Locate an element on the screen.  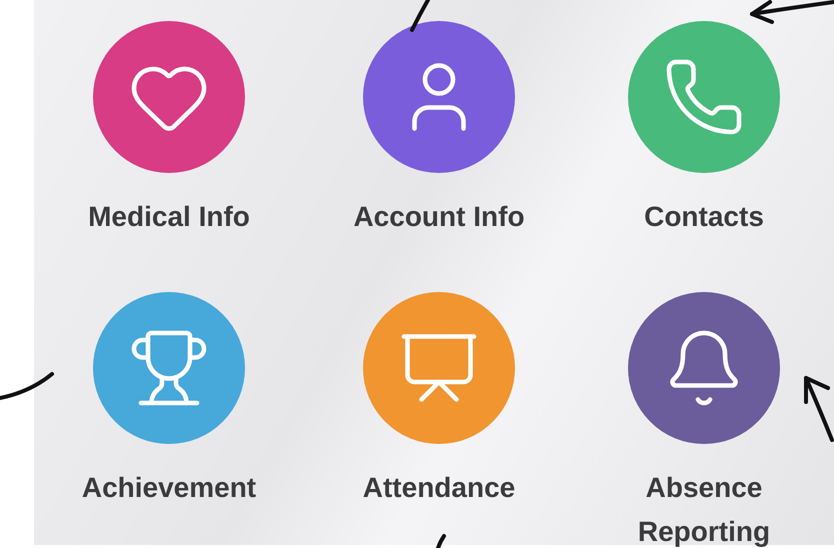
tile-label: Contacts is located at coordinates (704, 217).